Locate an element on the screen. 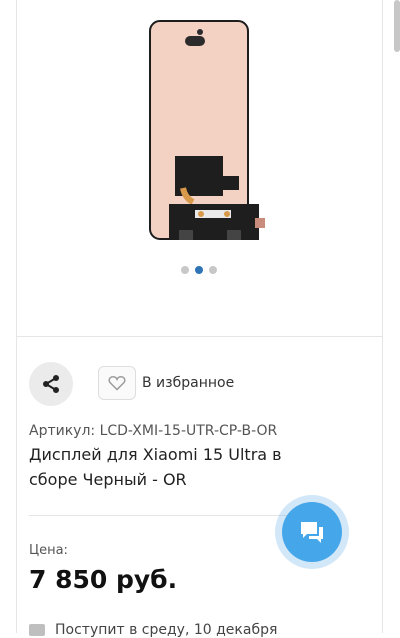 The height and width of the screenshot is (638, 400). share-button is located at coordinates (51, 384).